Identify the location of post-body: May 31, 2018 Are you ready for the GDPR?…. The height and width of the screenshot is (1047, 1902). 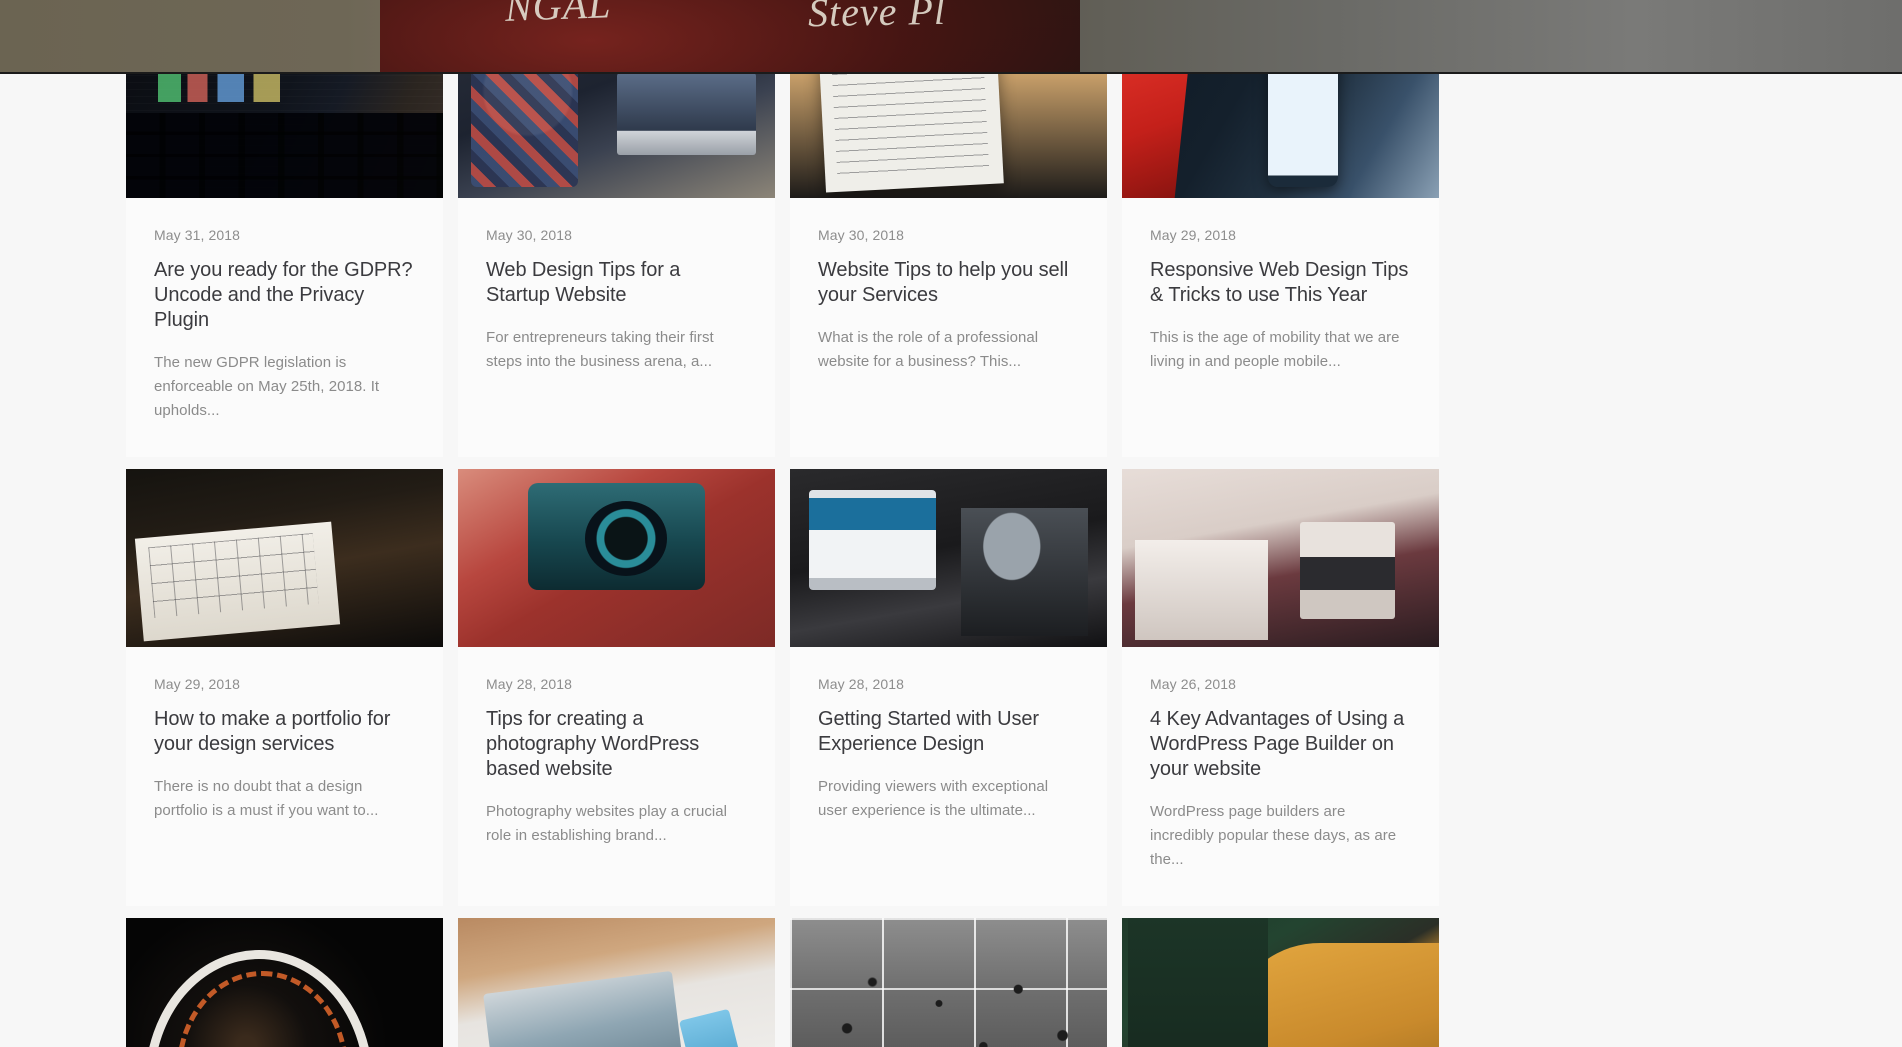
(284, 327).